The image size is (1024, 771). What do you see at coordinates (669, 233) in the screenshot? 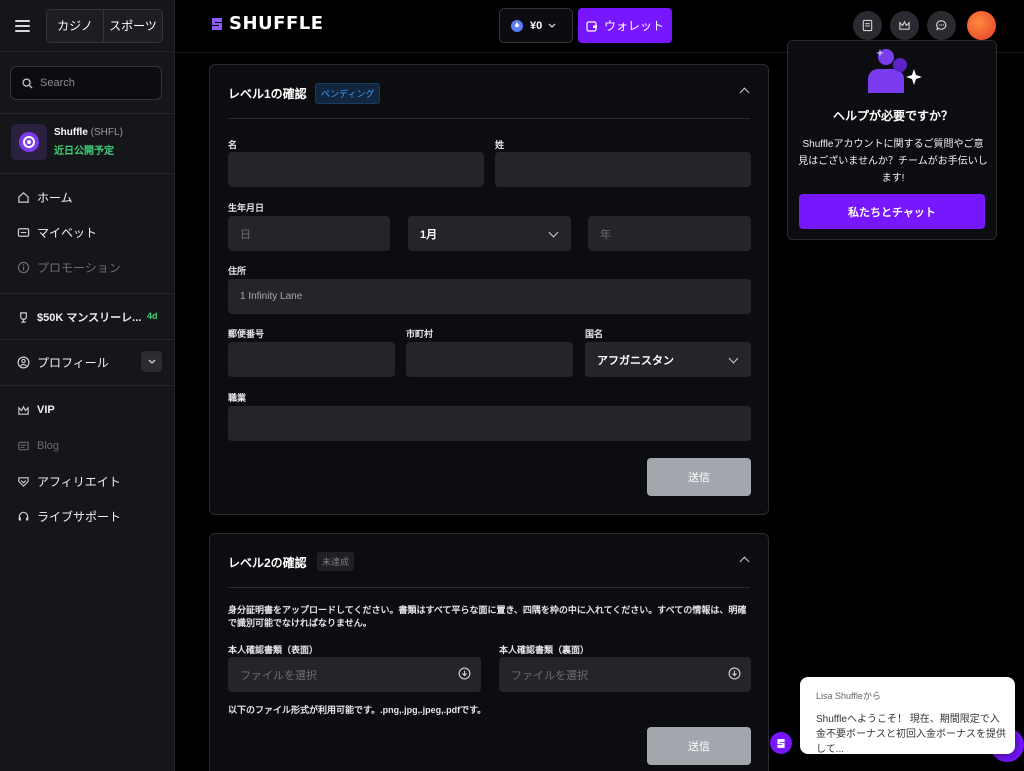
I see `dob-year-field: 年` at bounding box center [669, 233].